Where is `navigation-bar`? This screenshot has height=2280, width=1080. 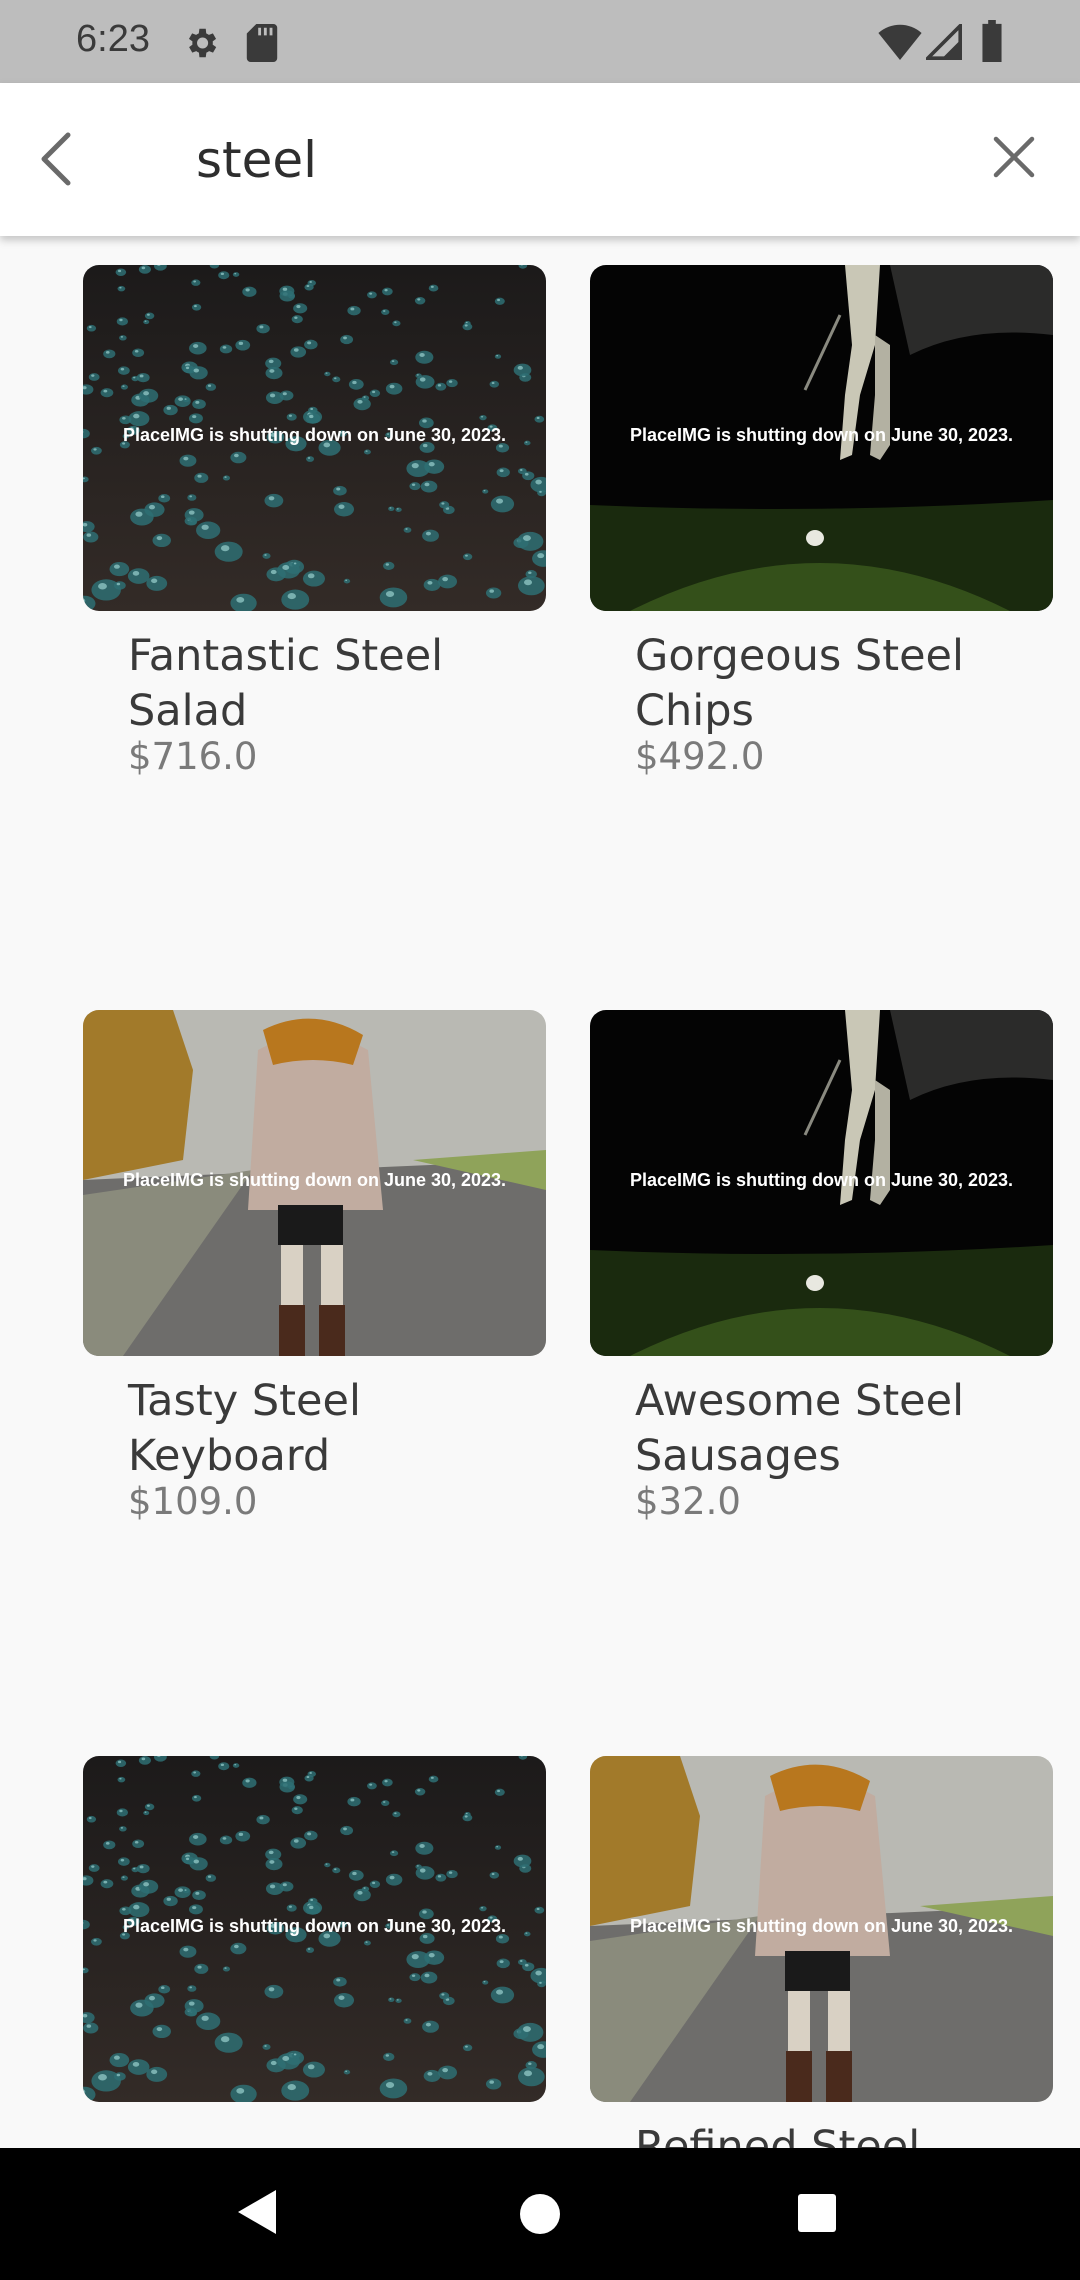 navigation-bar is located at coordinates (540, 2214).